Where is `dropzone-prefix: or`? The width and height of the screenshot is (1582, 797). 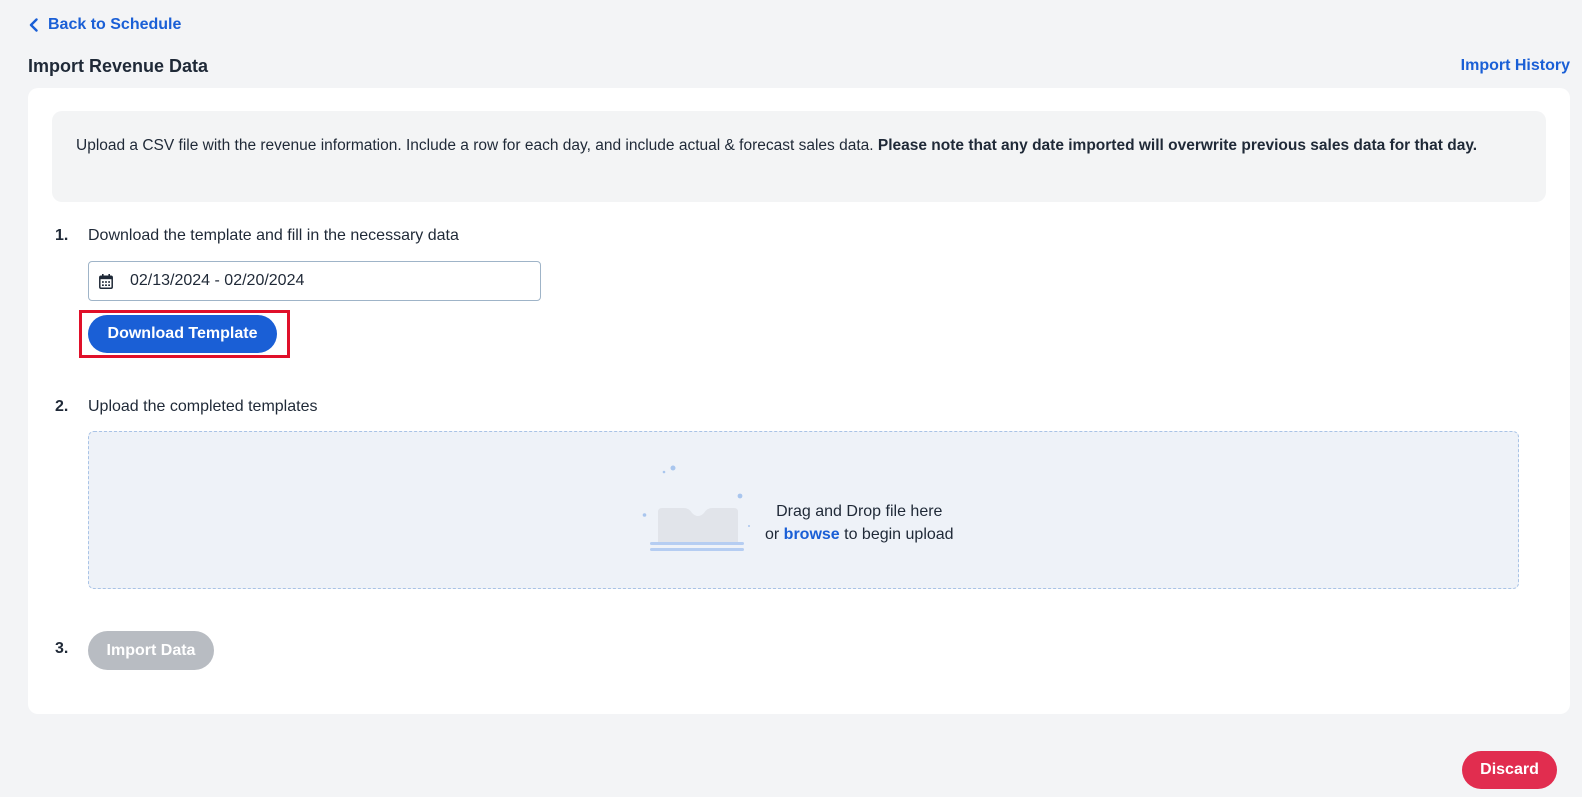
dropzone-prefix: or is located at coordinates (774, 534).